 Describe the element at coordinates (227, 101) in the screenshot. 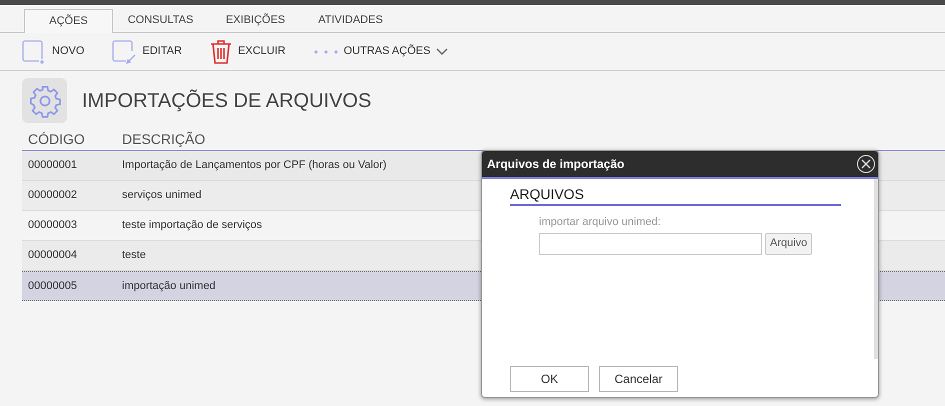

I see `page-title: IMPORTAÇÕES DE ARQUIVOS` at that location.